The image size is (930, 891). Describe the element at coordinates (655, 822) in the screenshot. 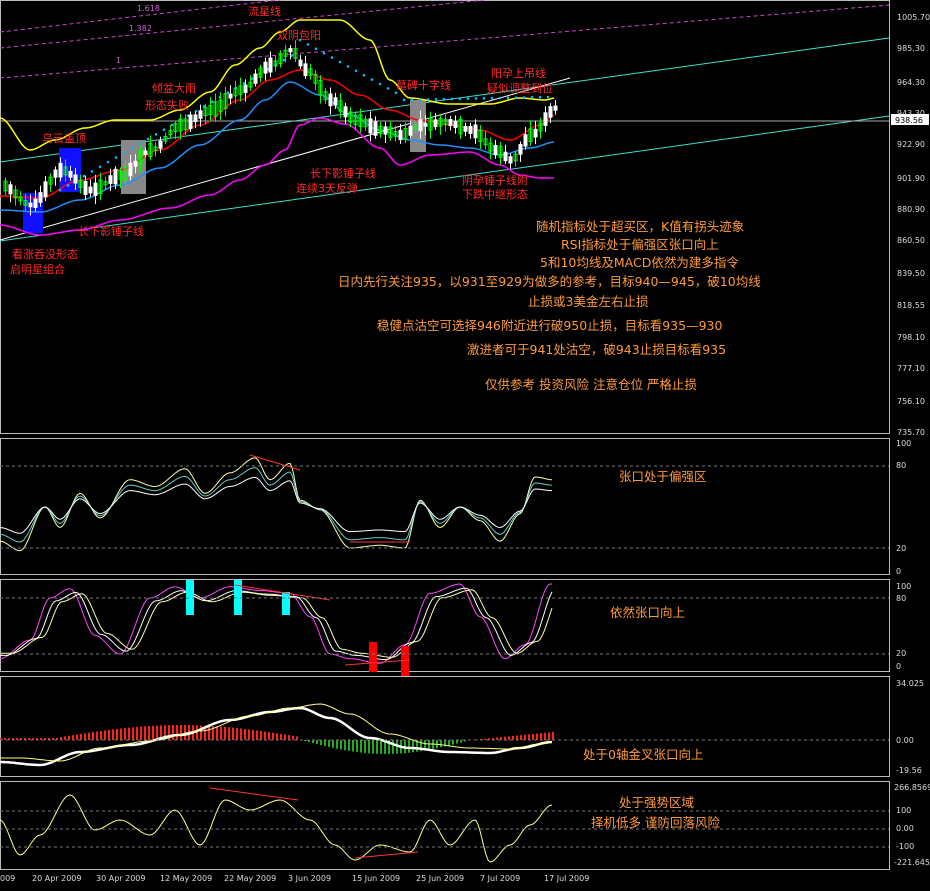

I see `cci-note-2: 择机低多 谨防回落风险` at that location.